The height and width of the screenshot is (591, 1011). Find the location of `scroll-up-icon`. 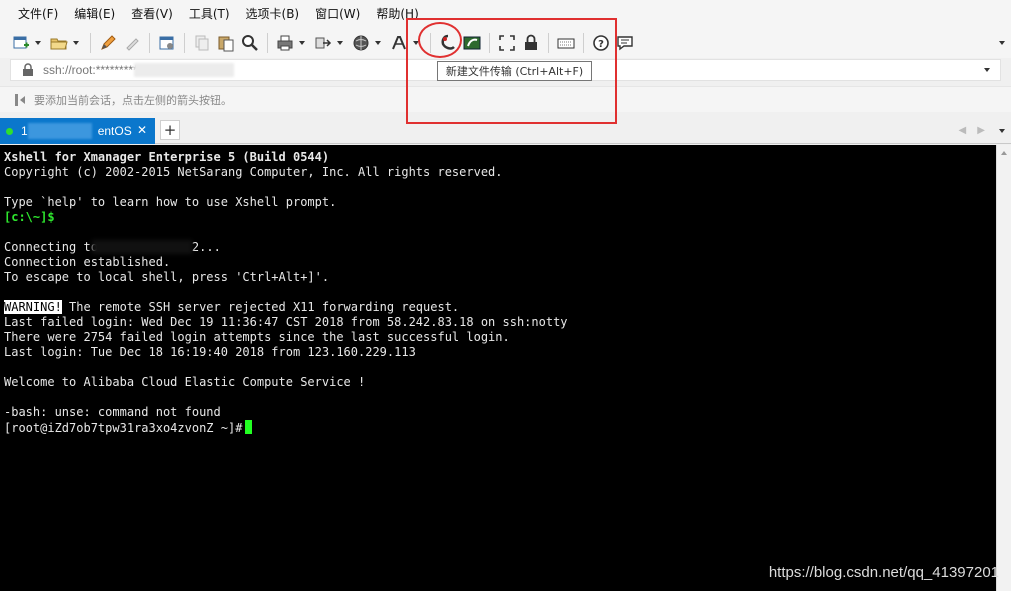

scroll-up-icon is located at coordinates (1004, 153).